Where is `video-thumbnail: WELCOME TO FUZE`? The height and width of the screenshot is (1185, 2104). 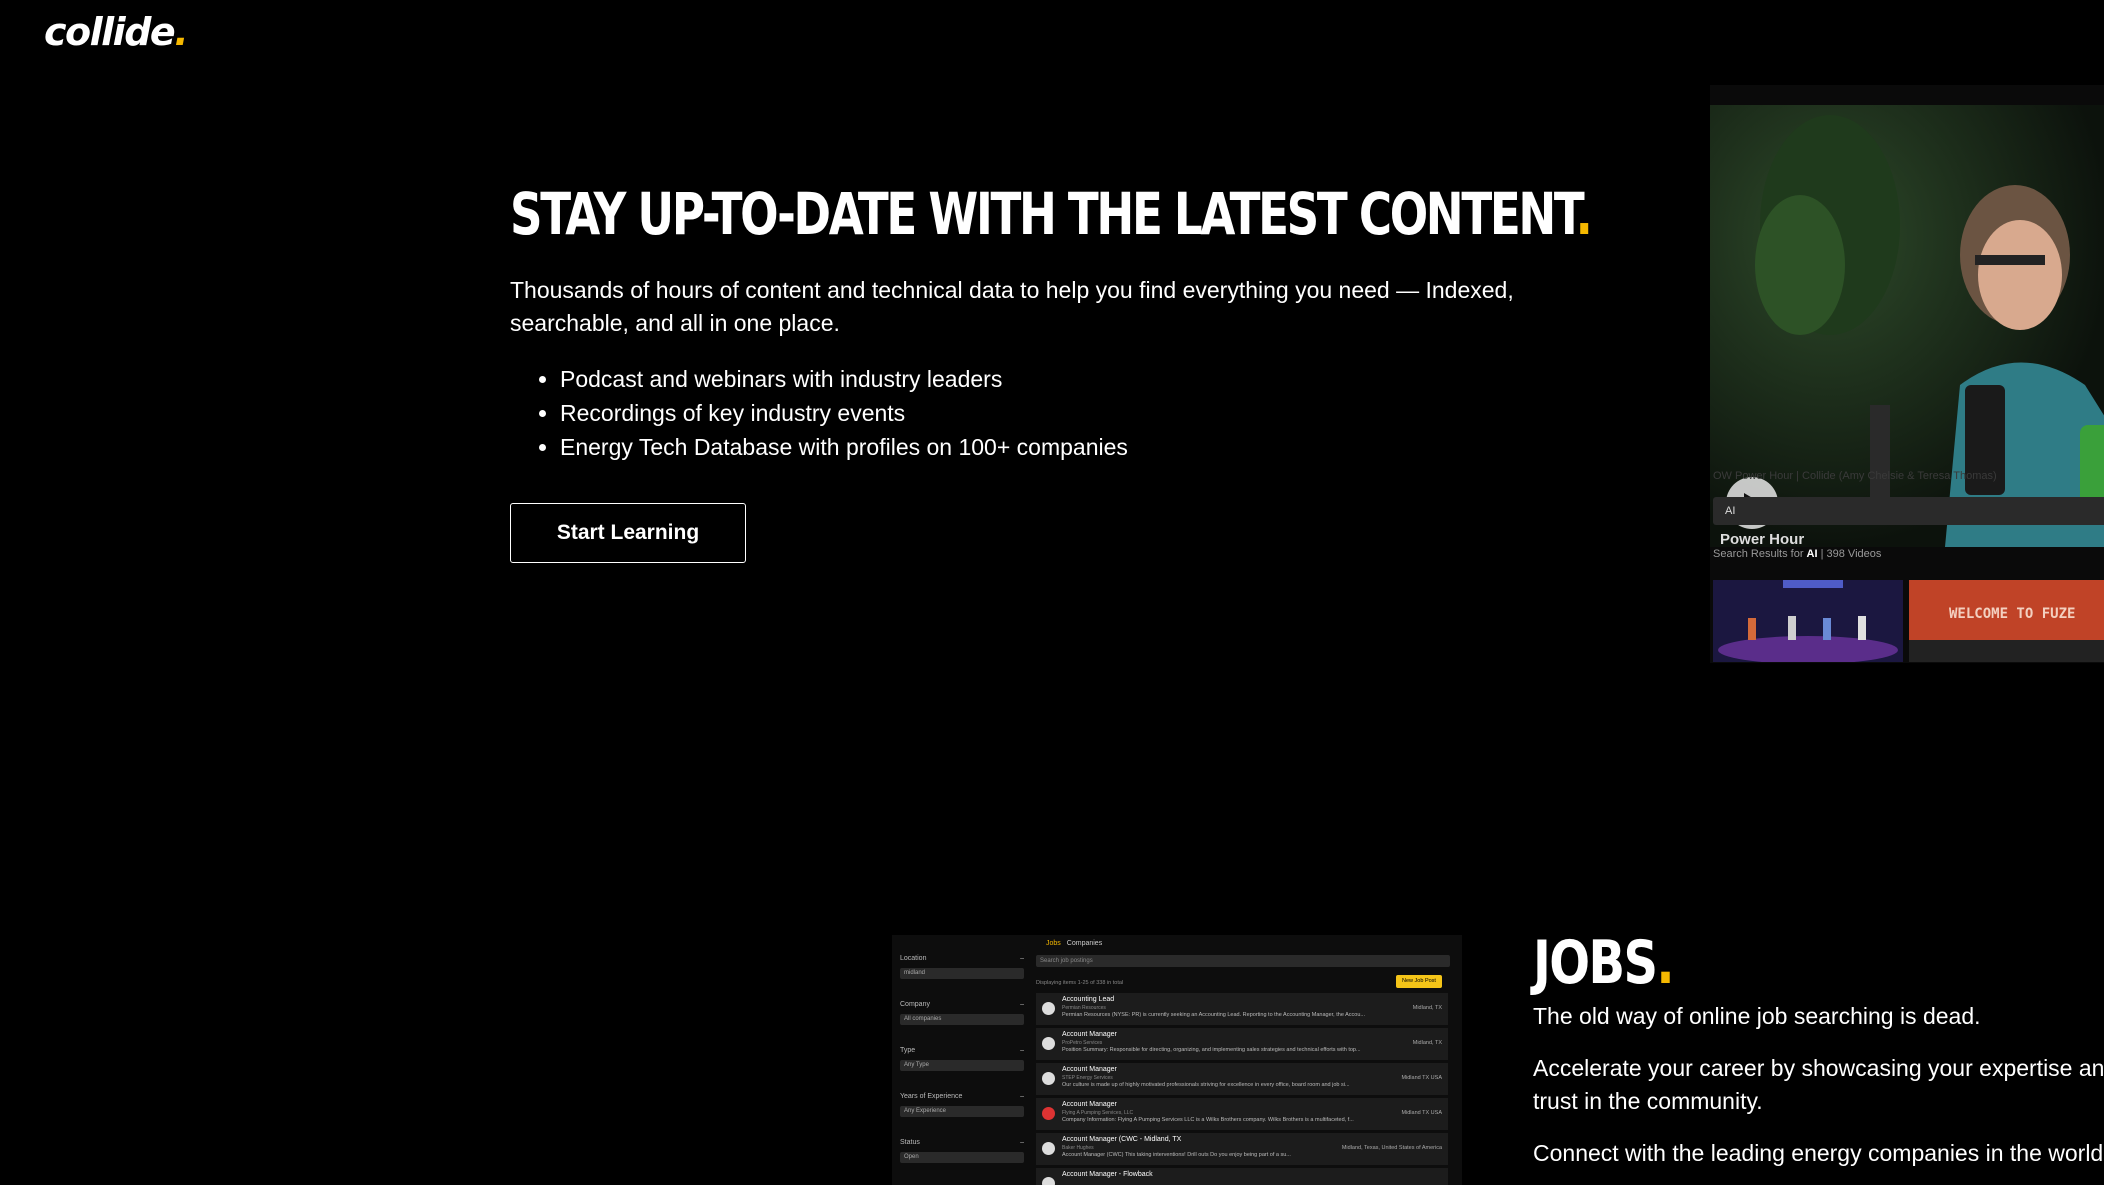
video-thumbnail: WELCOME TO FUZE is located at coordinates (2006, 621).